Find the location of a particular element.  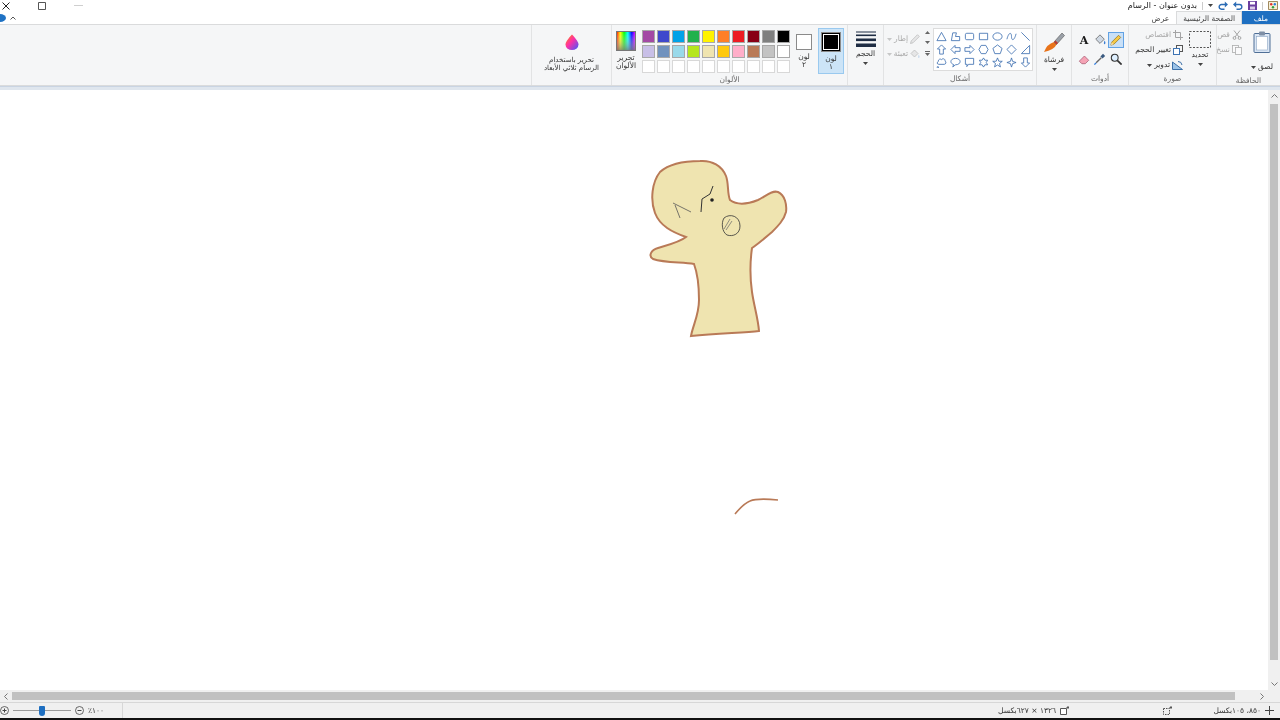

magnifier-tool is located at coordinates (1116, 59).